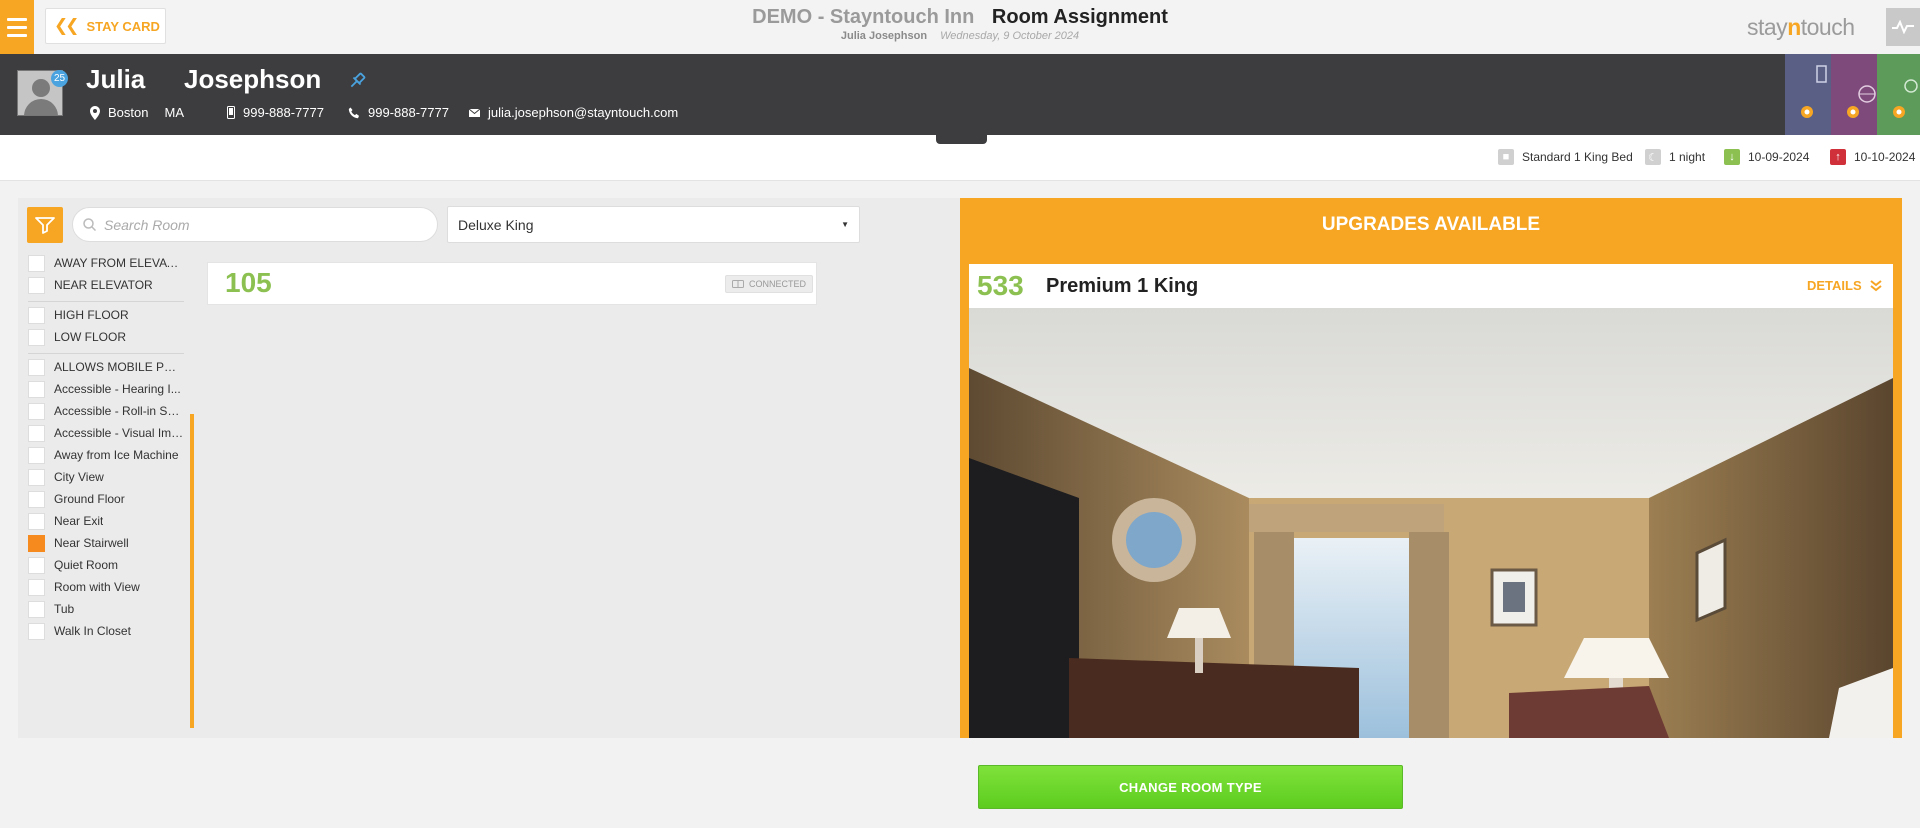 This screenshot has width=1920, height=828. I want to click on room-card: 105 CONNECTED, so click(512, 283).